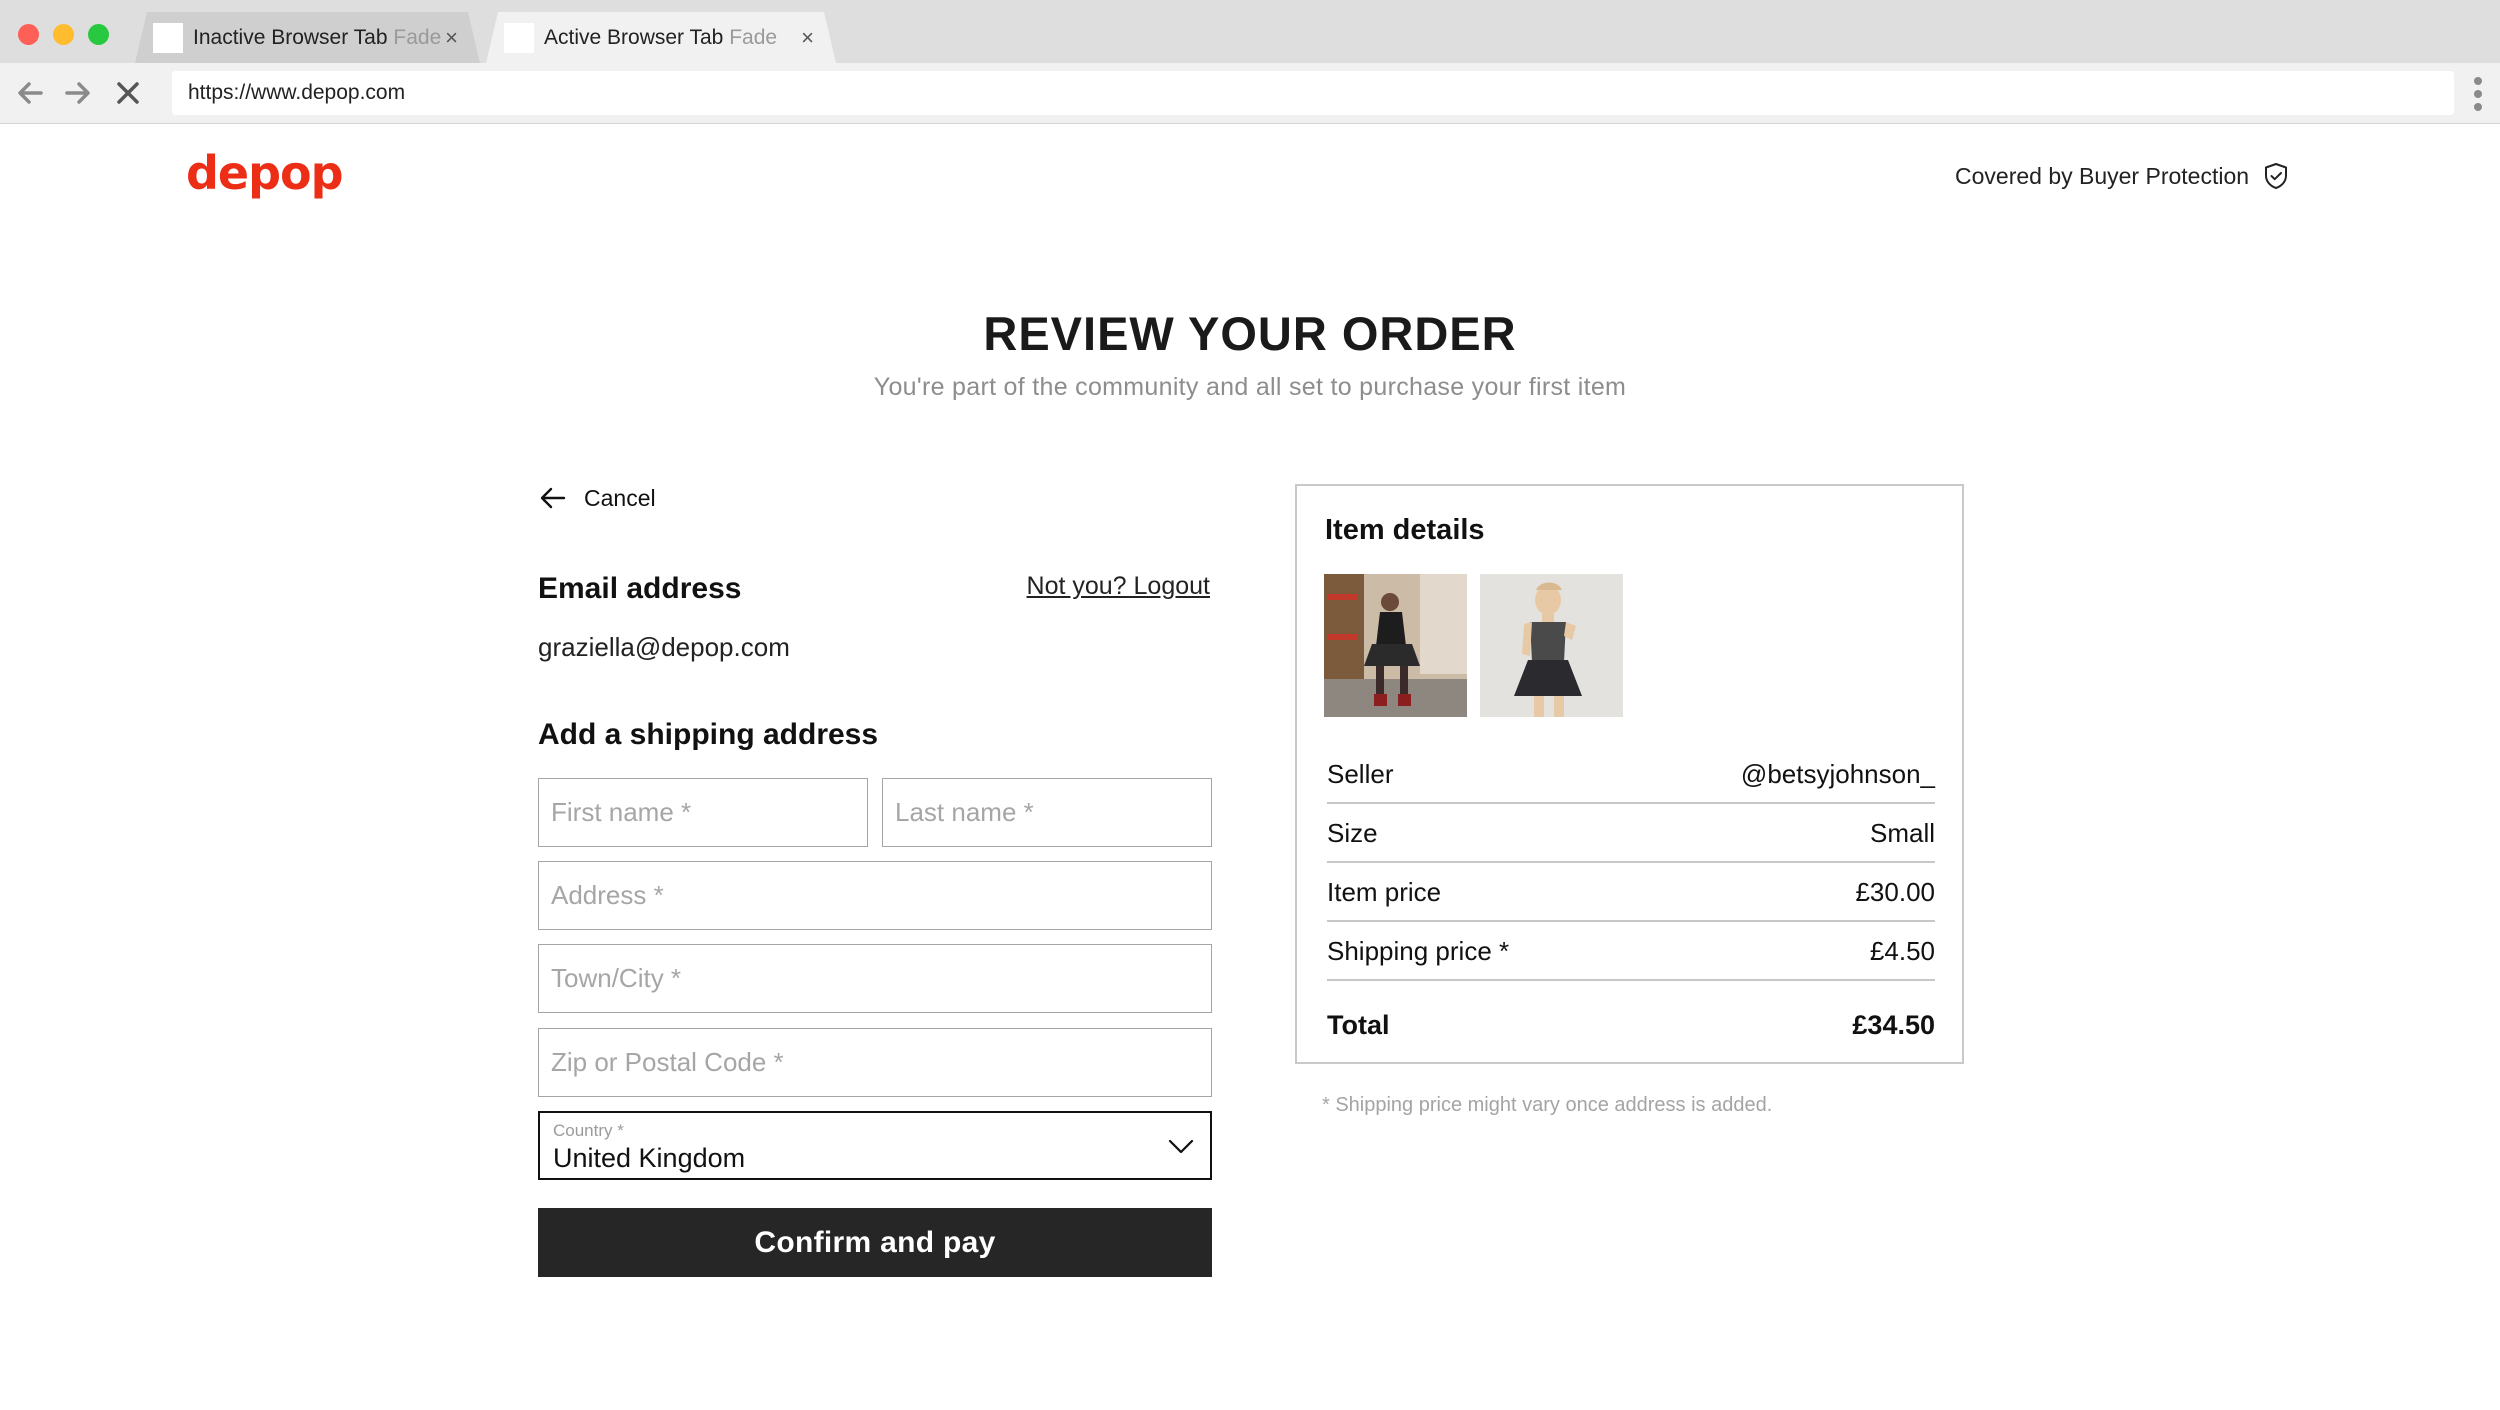 This screenshot has width=2500, height=1410. I want to click on url-text: https://www.depop.com, so click(297, 92).